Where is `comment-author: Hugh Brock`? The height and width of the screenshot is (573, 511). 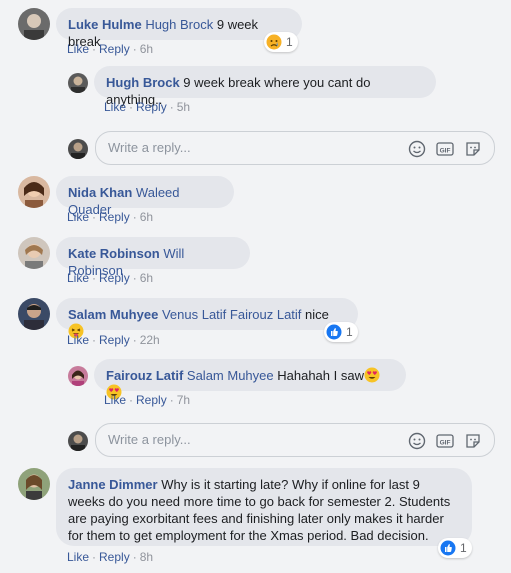
comment-author: Hugh Brock is located at coordinates (143, 82).